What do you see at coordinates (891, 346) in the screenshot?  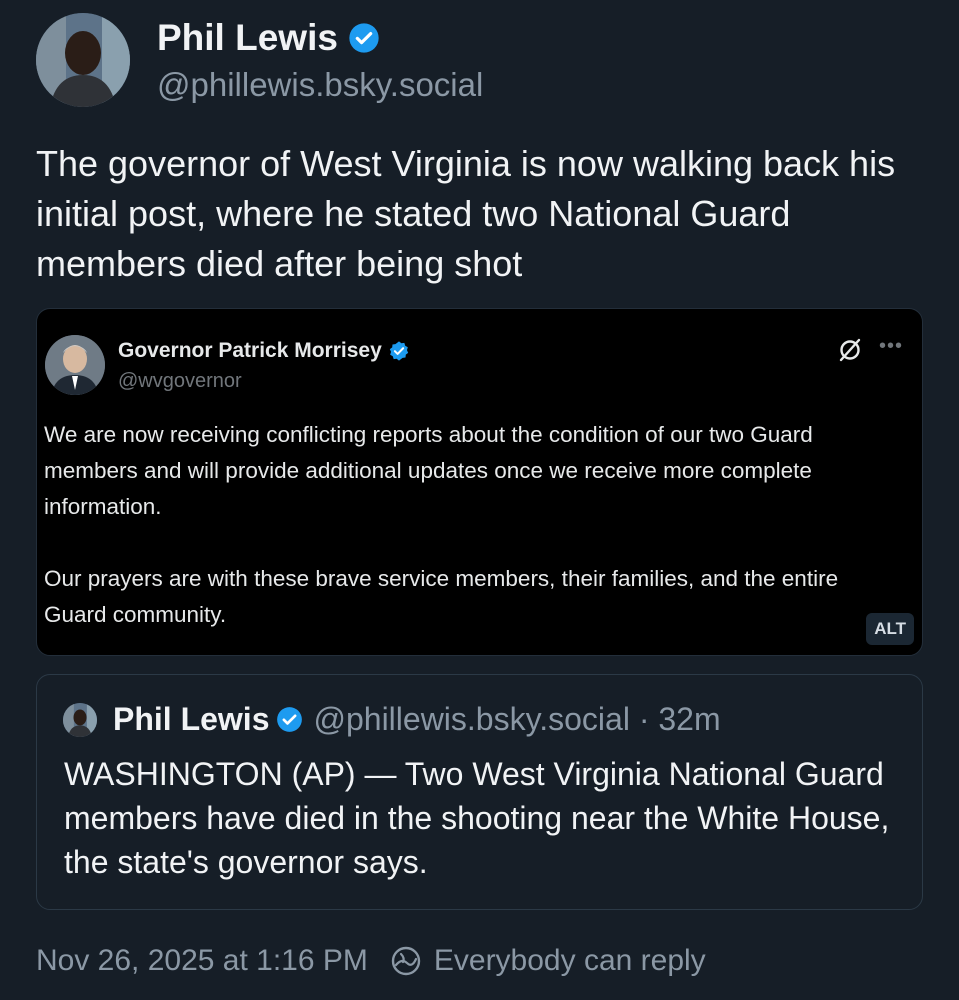 I see `more-options-icon: •••` at bounding box center [891, 346].